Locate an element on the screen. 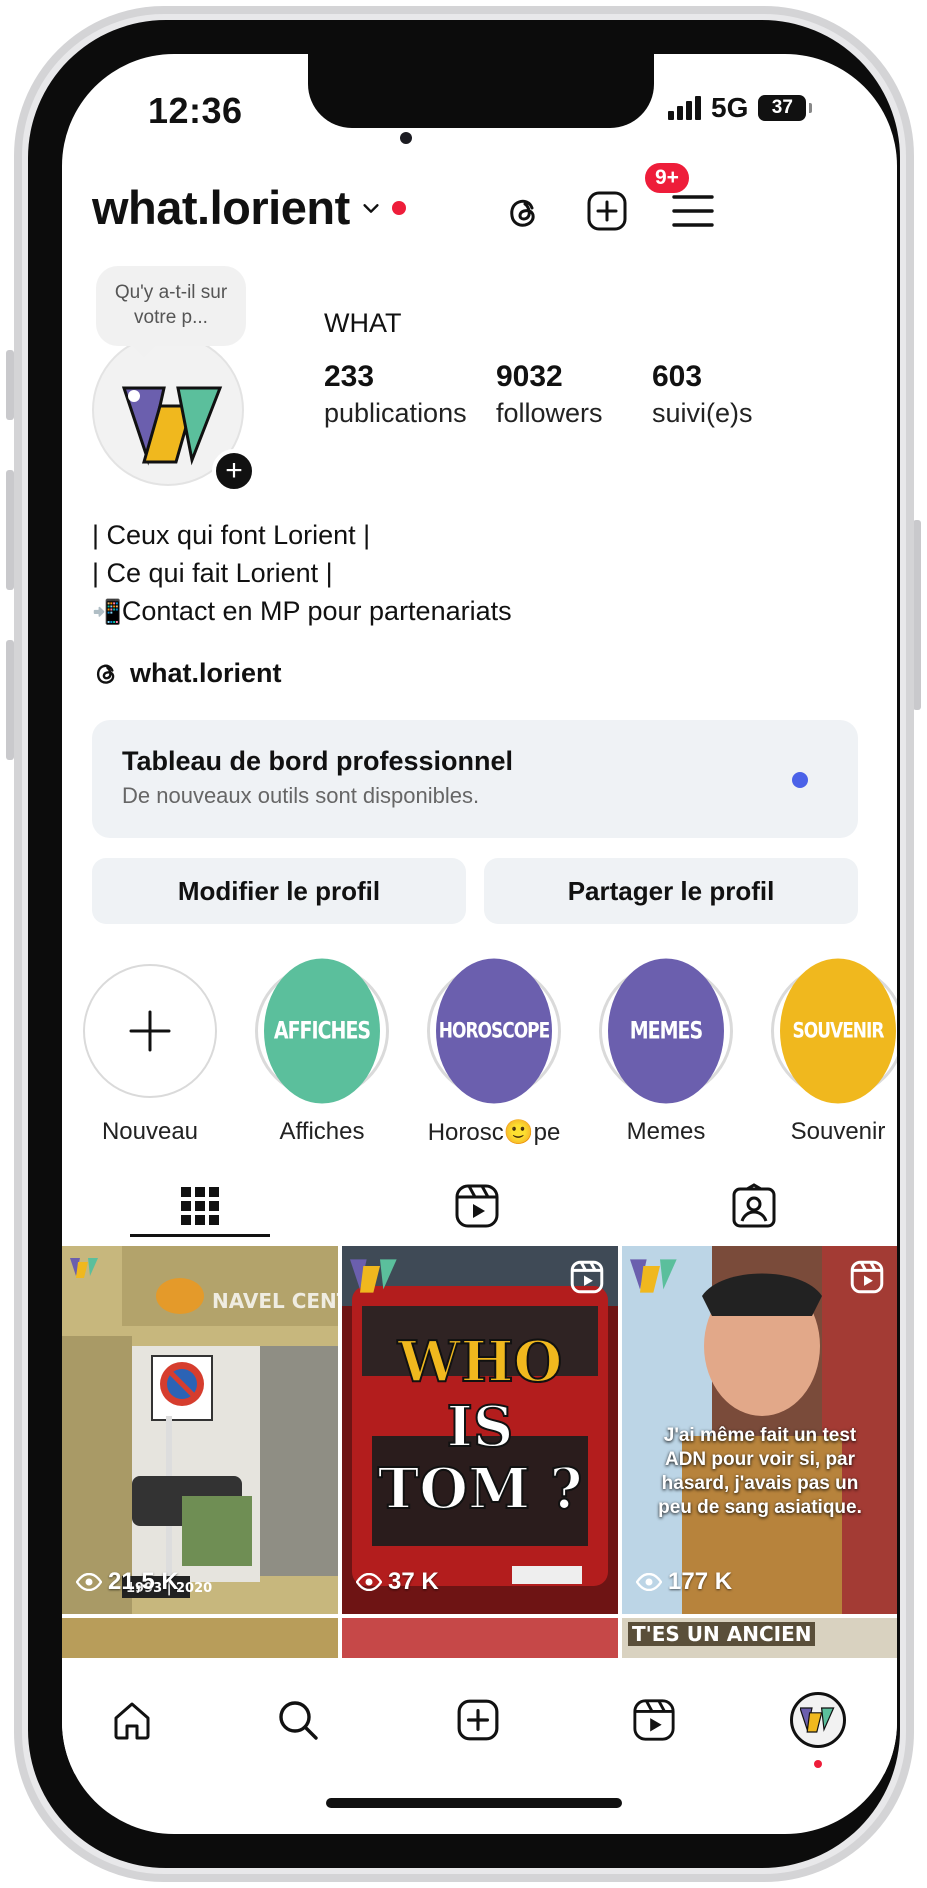 The height and width of the screenshot is (1888, 927). post-tile: WHO IS TOM ? 37 K is located at coordinates (480, 1430).